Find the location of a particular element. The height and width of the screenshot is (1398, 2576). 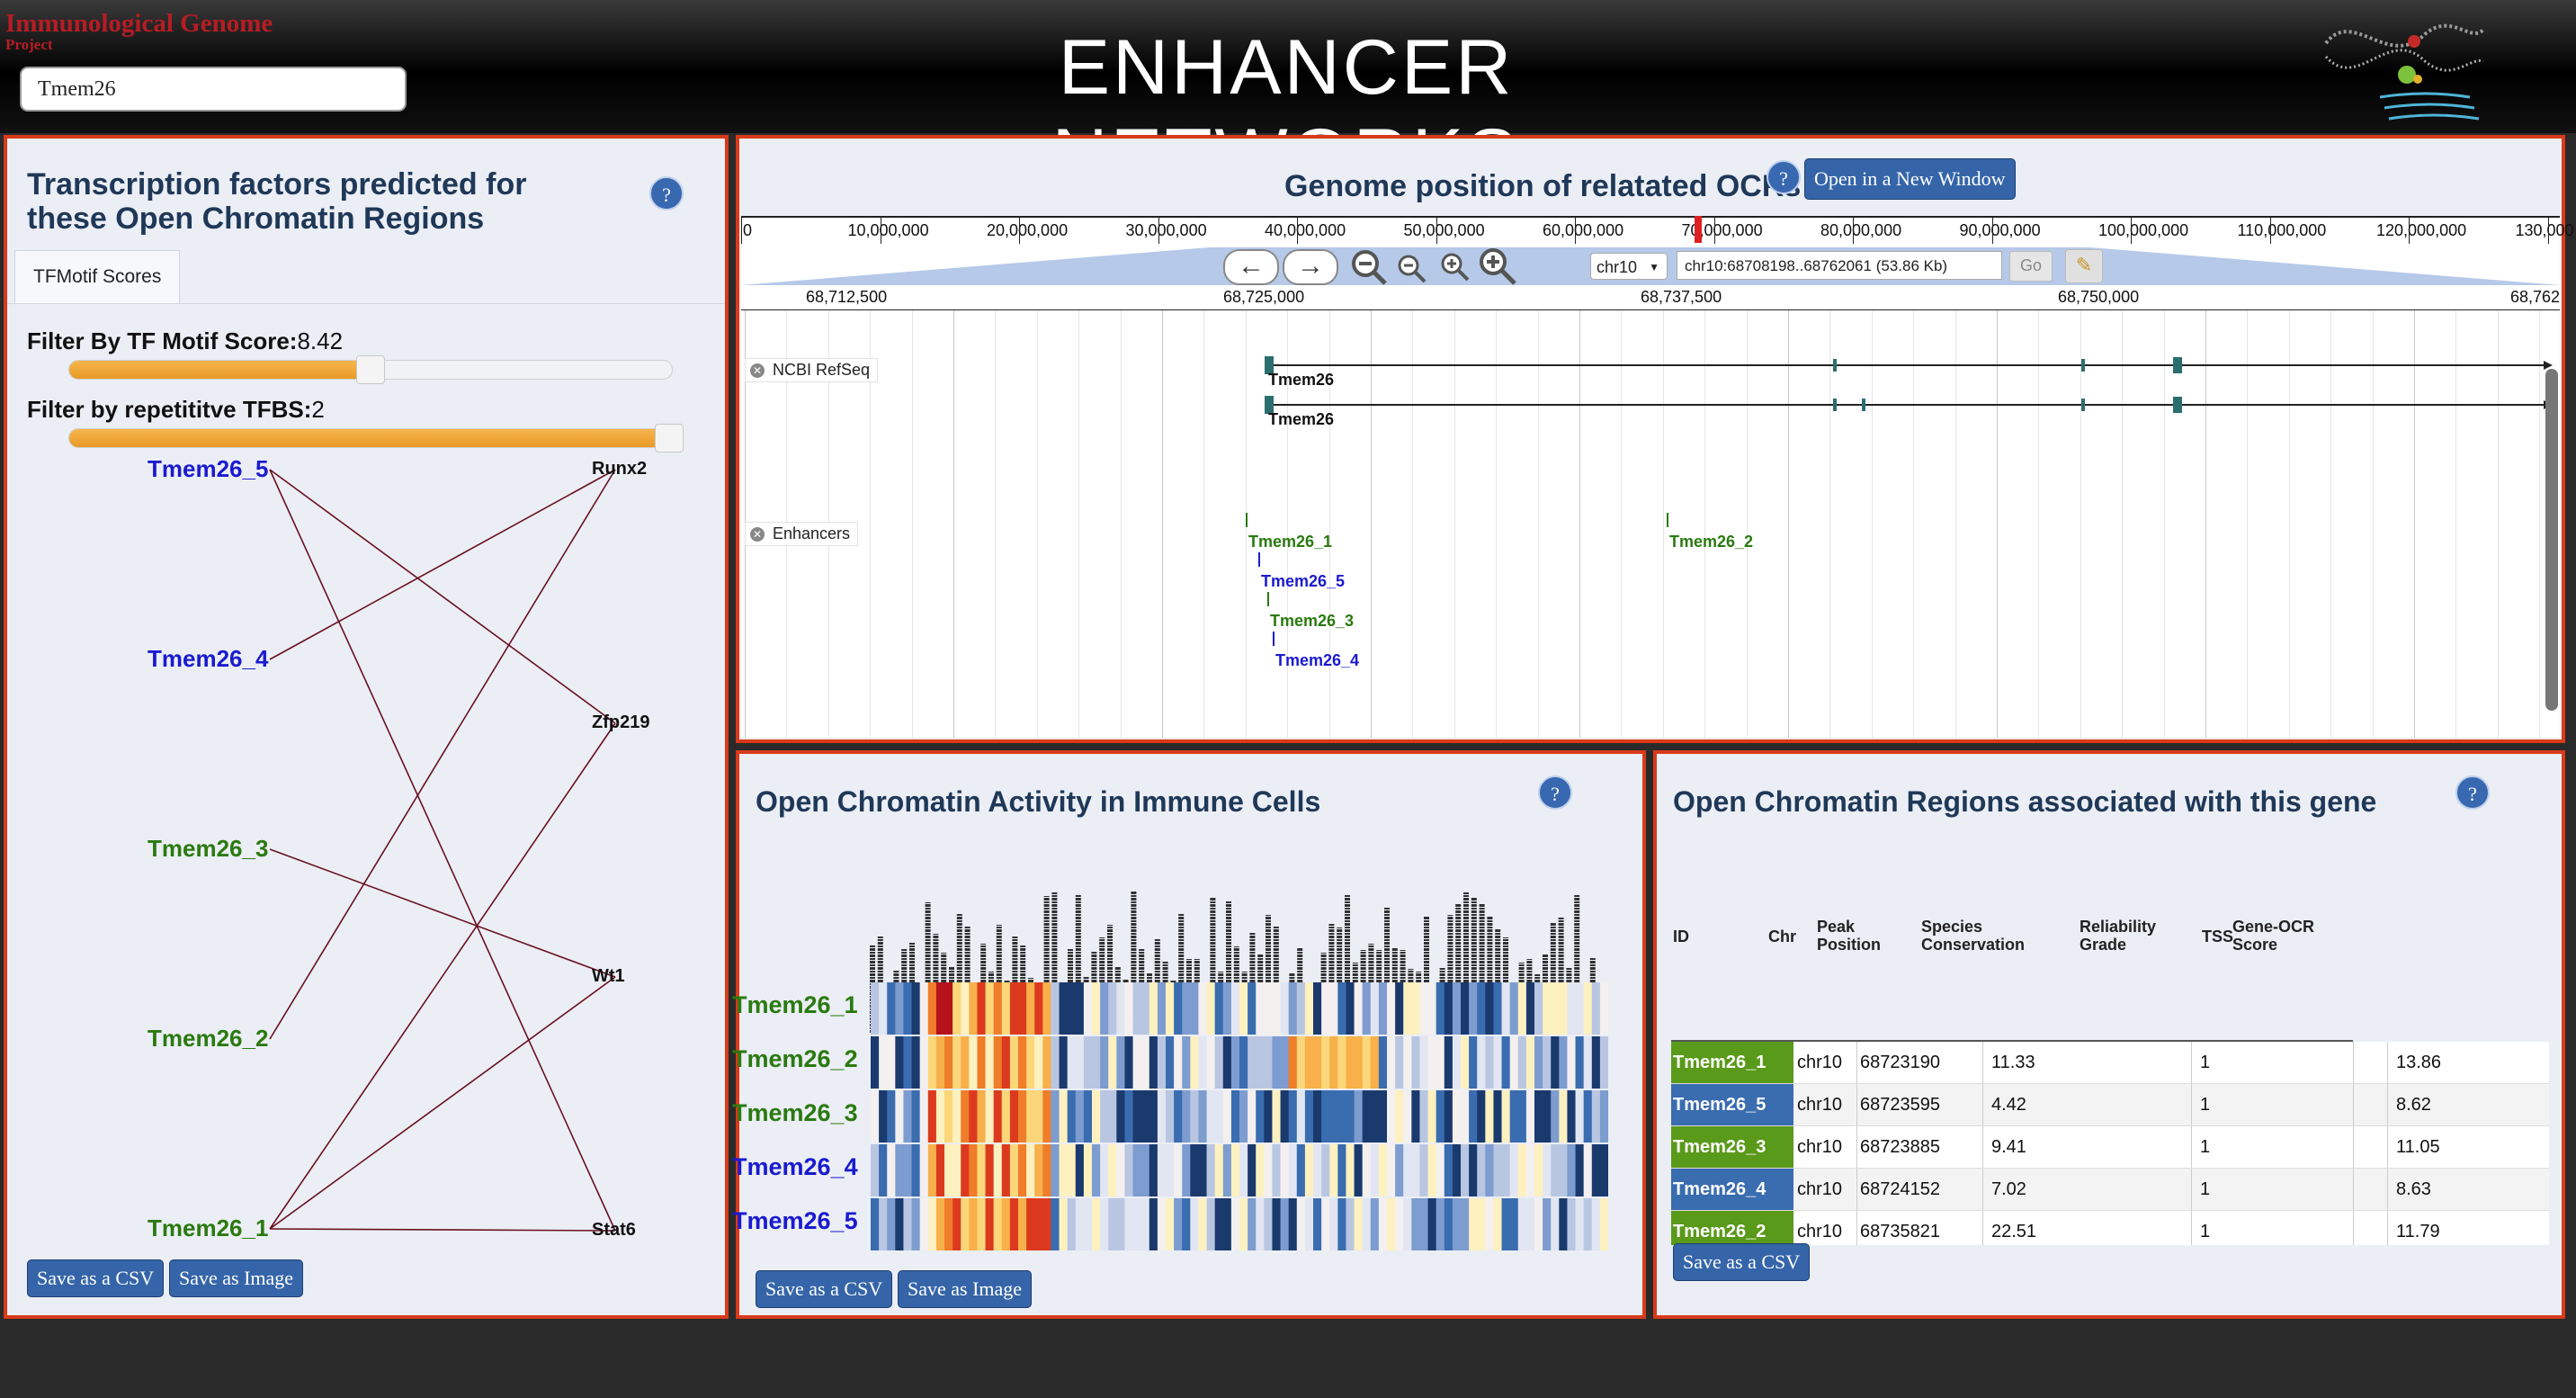

zoom-in-small-icon is located at coordinates (1455, 267).